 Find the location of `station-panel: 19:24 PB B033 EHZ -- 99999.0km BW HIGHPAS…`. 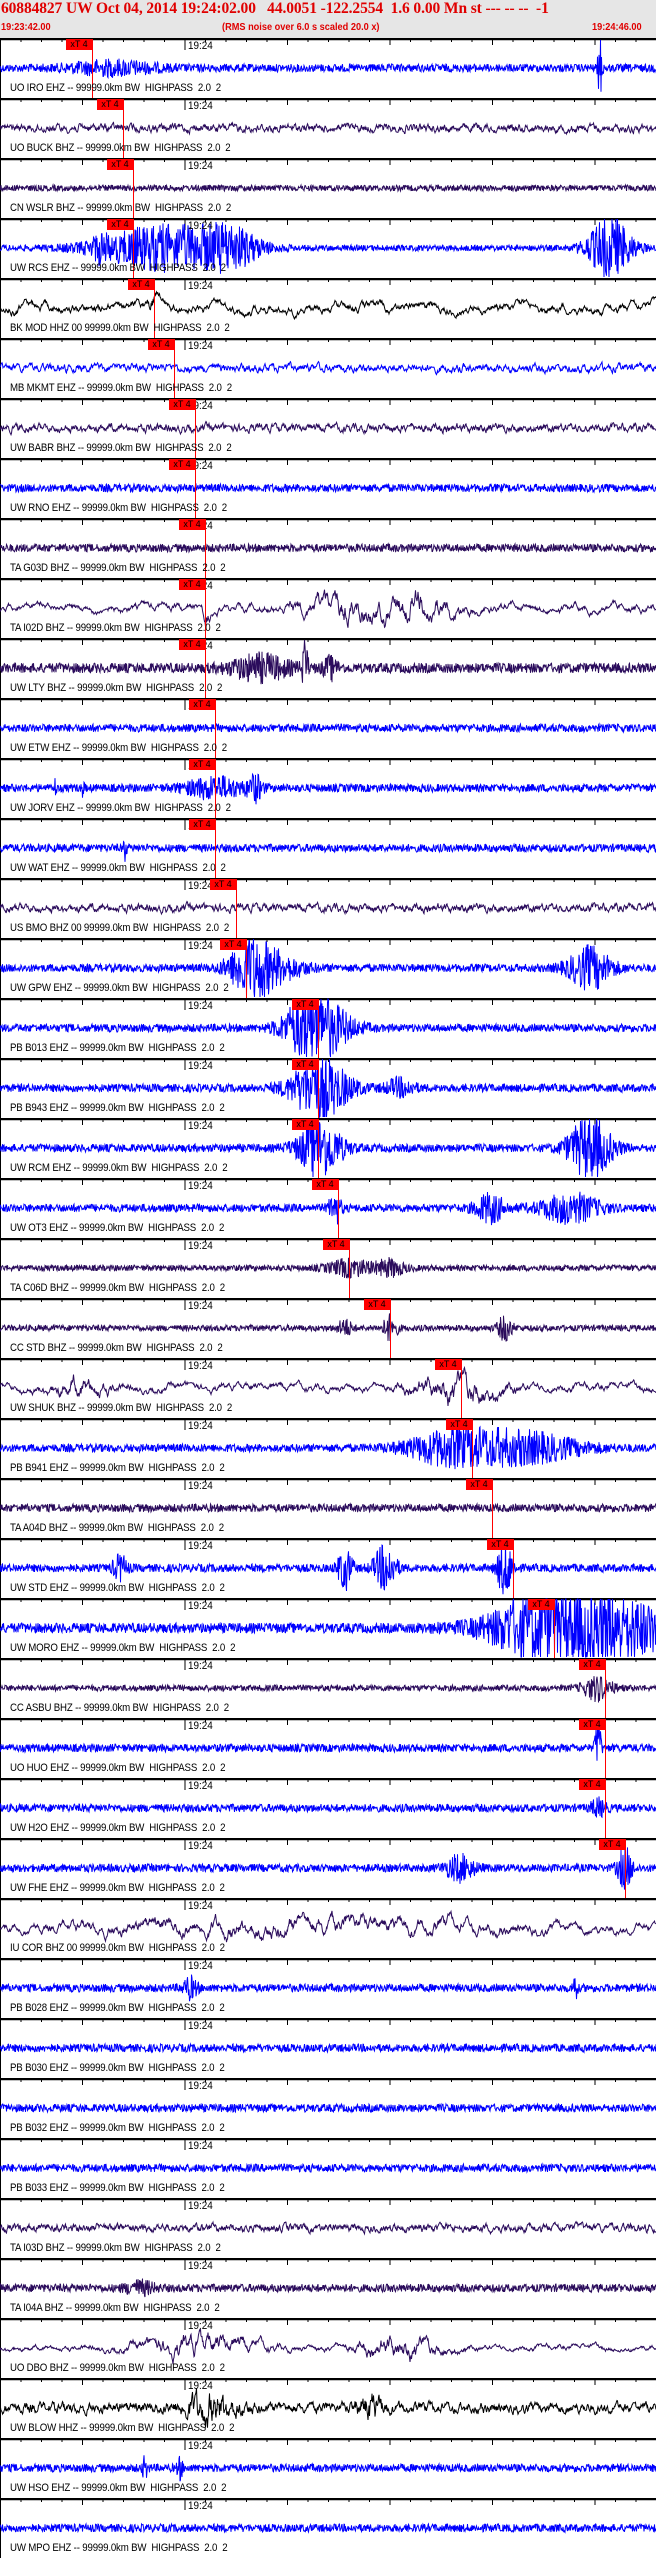

station-panel: 19:24 PB B033 EHZ -- 99999.0km BW HIGHPAS… is located at coordinates (328, 2168).